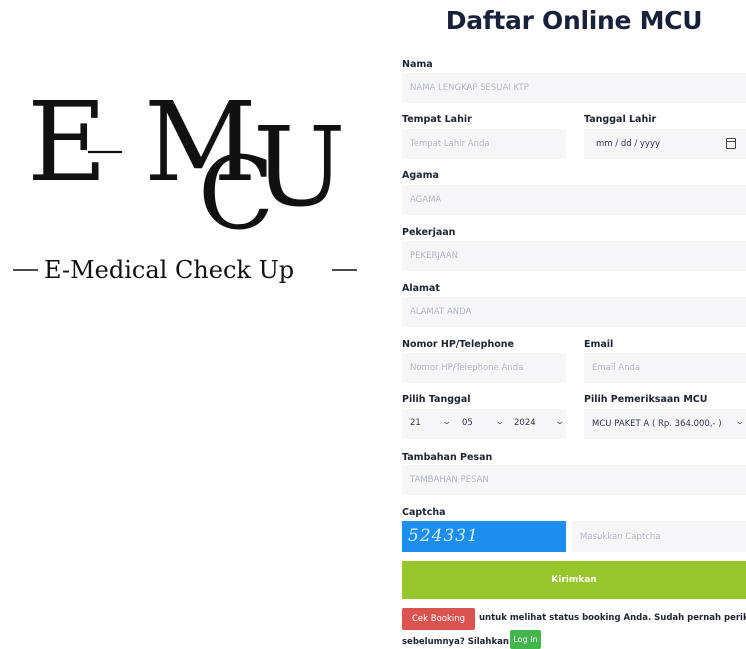 The image size is (746, 649). Describe the element at coordinates (574, 88) in the screenshot. I see `nama-input: NAMA LENGKAP SESUAI KTP` at that location.